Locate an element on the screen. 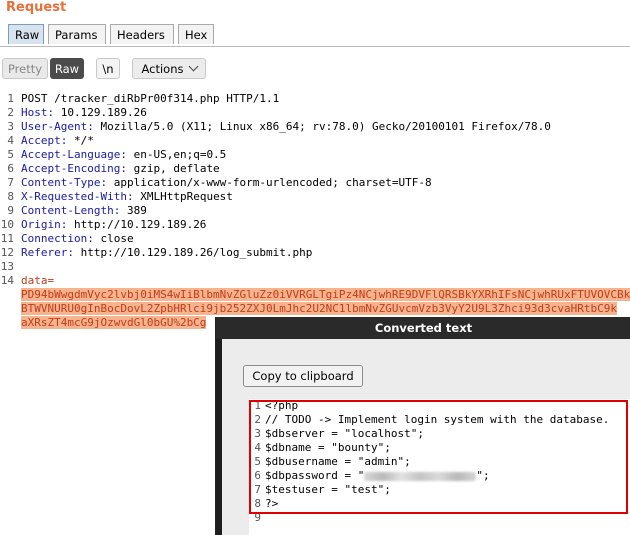 The image size is (630, 535). code-text: $dbname = "bounty"; is located at coordinates (328, 447).